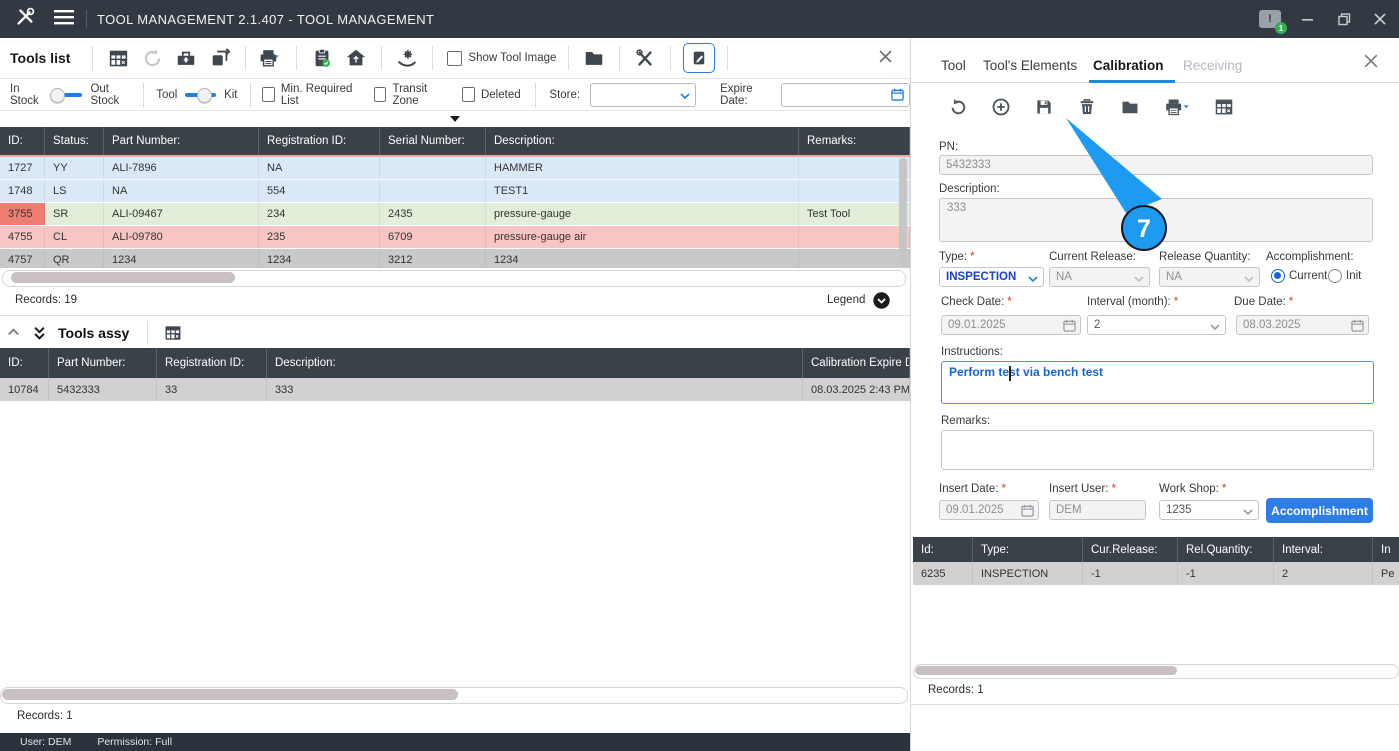 This screenshot has width=1399, height=751. Describe the element at coordinates (1133, 302) in the screenshot. I see `interval-label: Interval (month): *` at that location.